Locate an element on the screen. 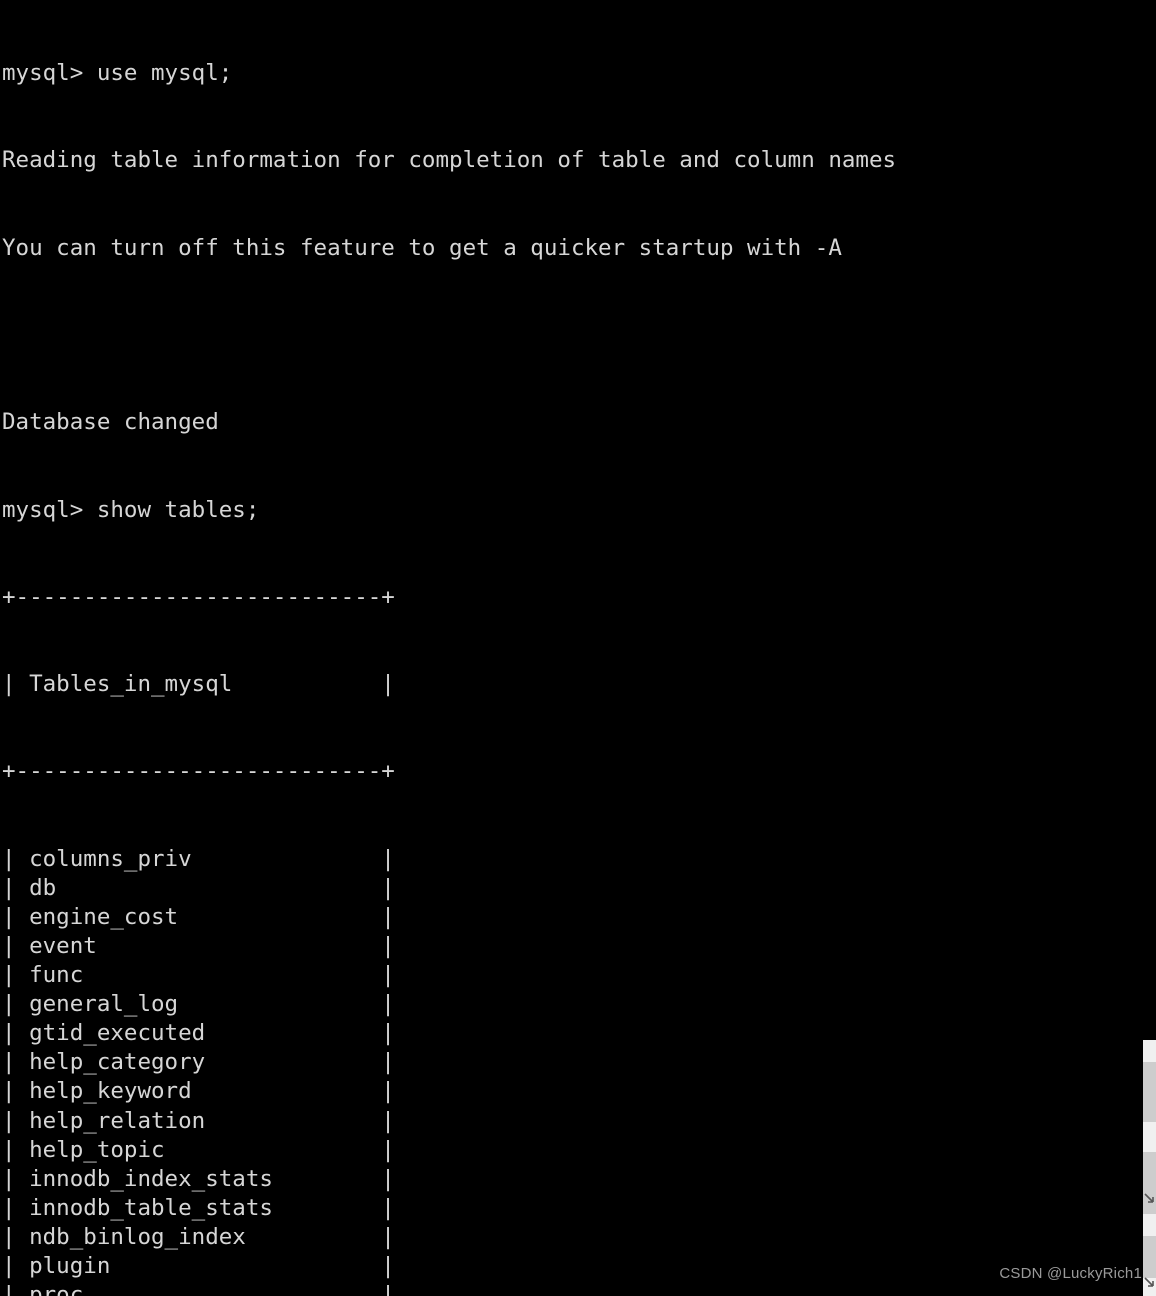 This screenshot has height=1296, width=1156. table-row: | engine_cost | is located at coordinates (198, 916).